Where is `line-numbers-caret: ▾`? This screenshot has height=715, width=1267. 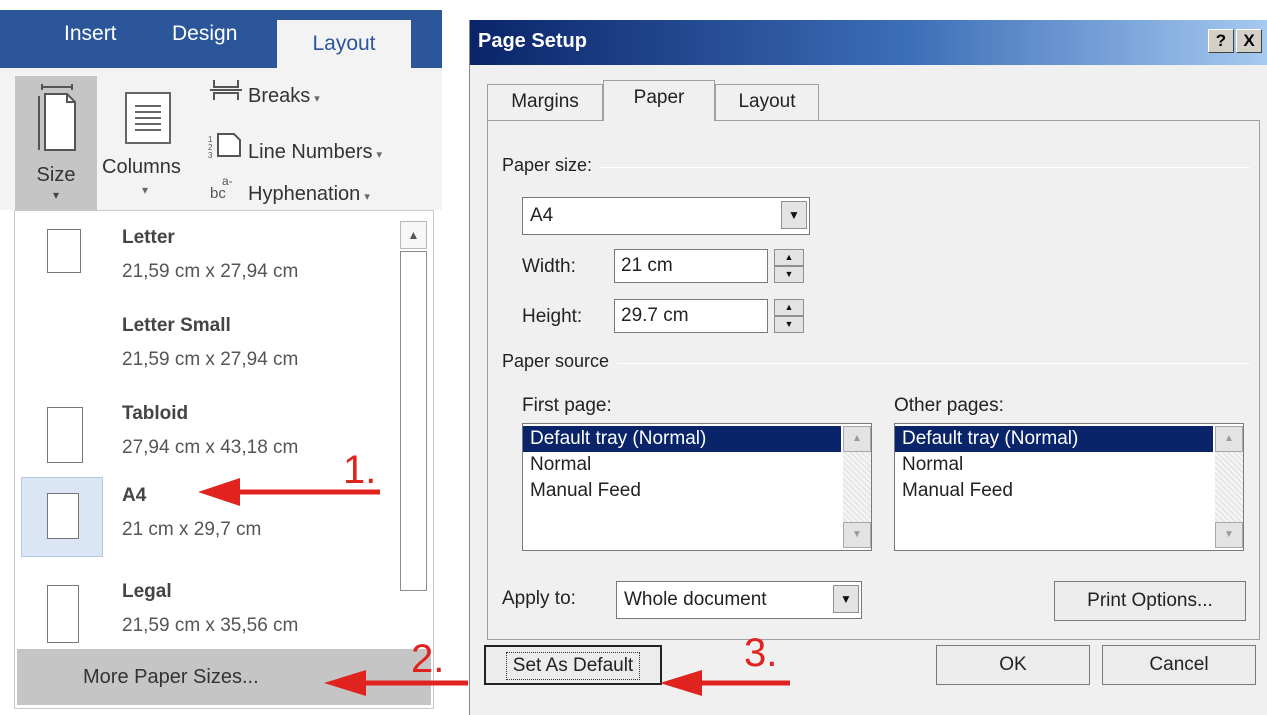
line-numbers-caret: ▾ is located at coordinates (379, 155).